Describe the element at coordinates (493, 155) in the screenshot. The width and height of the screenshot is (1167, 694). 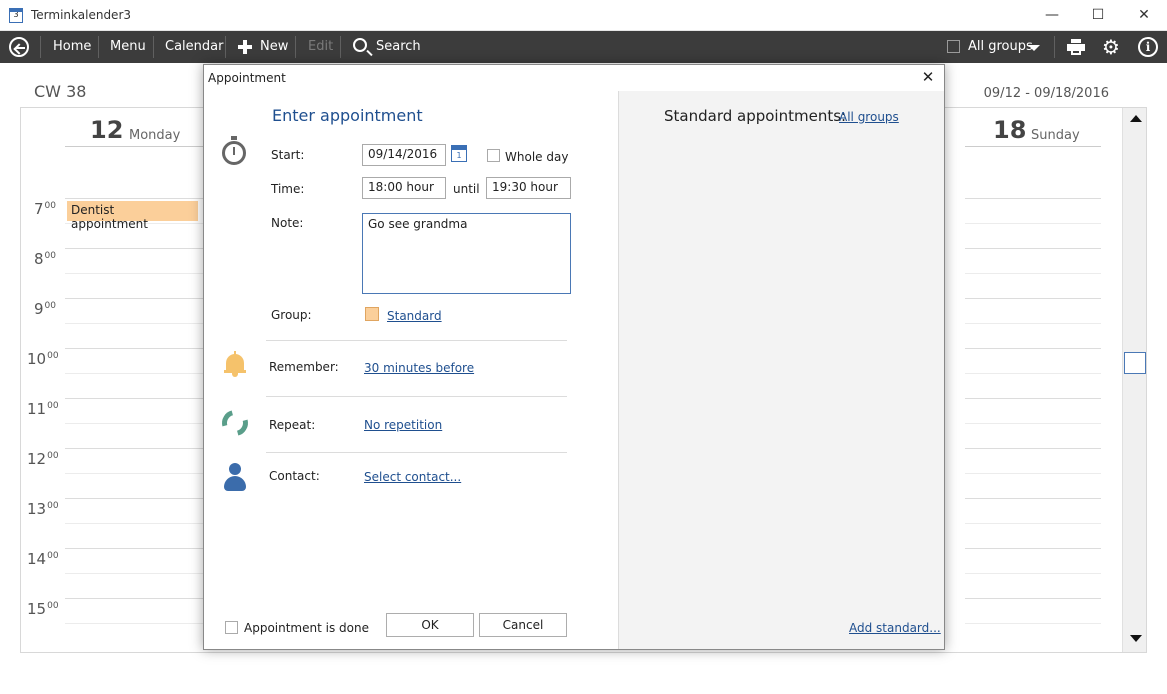
I see `whole-day-checkbox` at that location.